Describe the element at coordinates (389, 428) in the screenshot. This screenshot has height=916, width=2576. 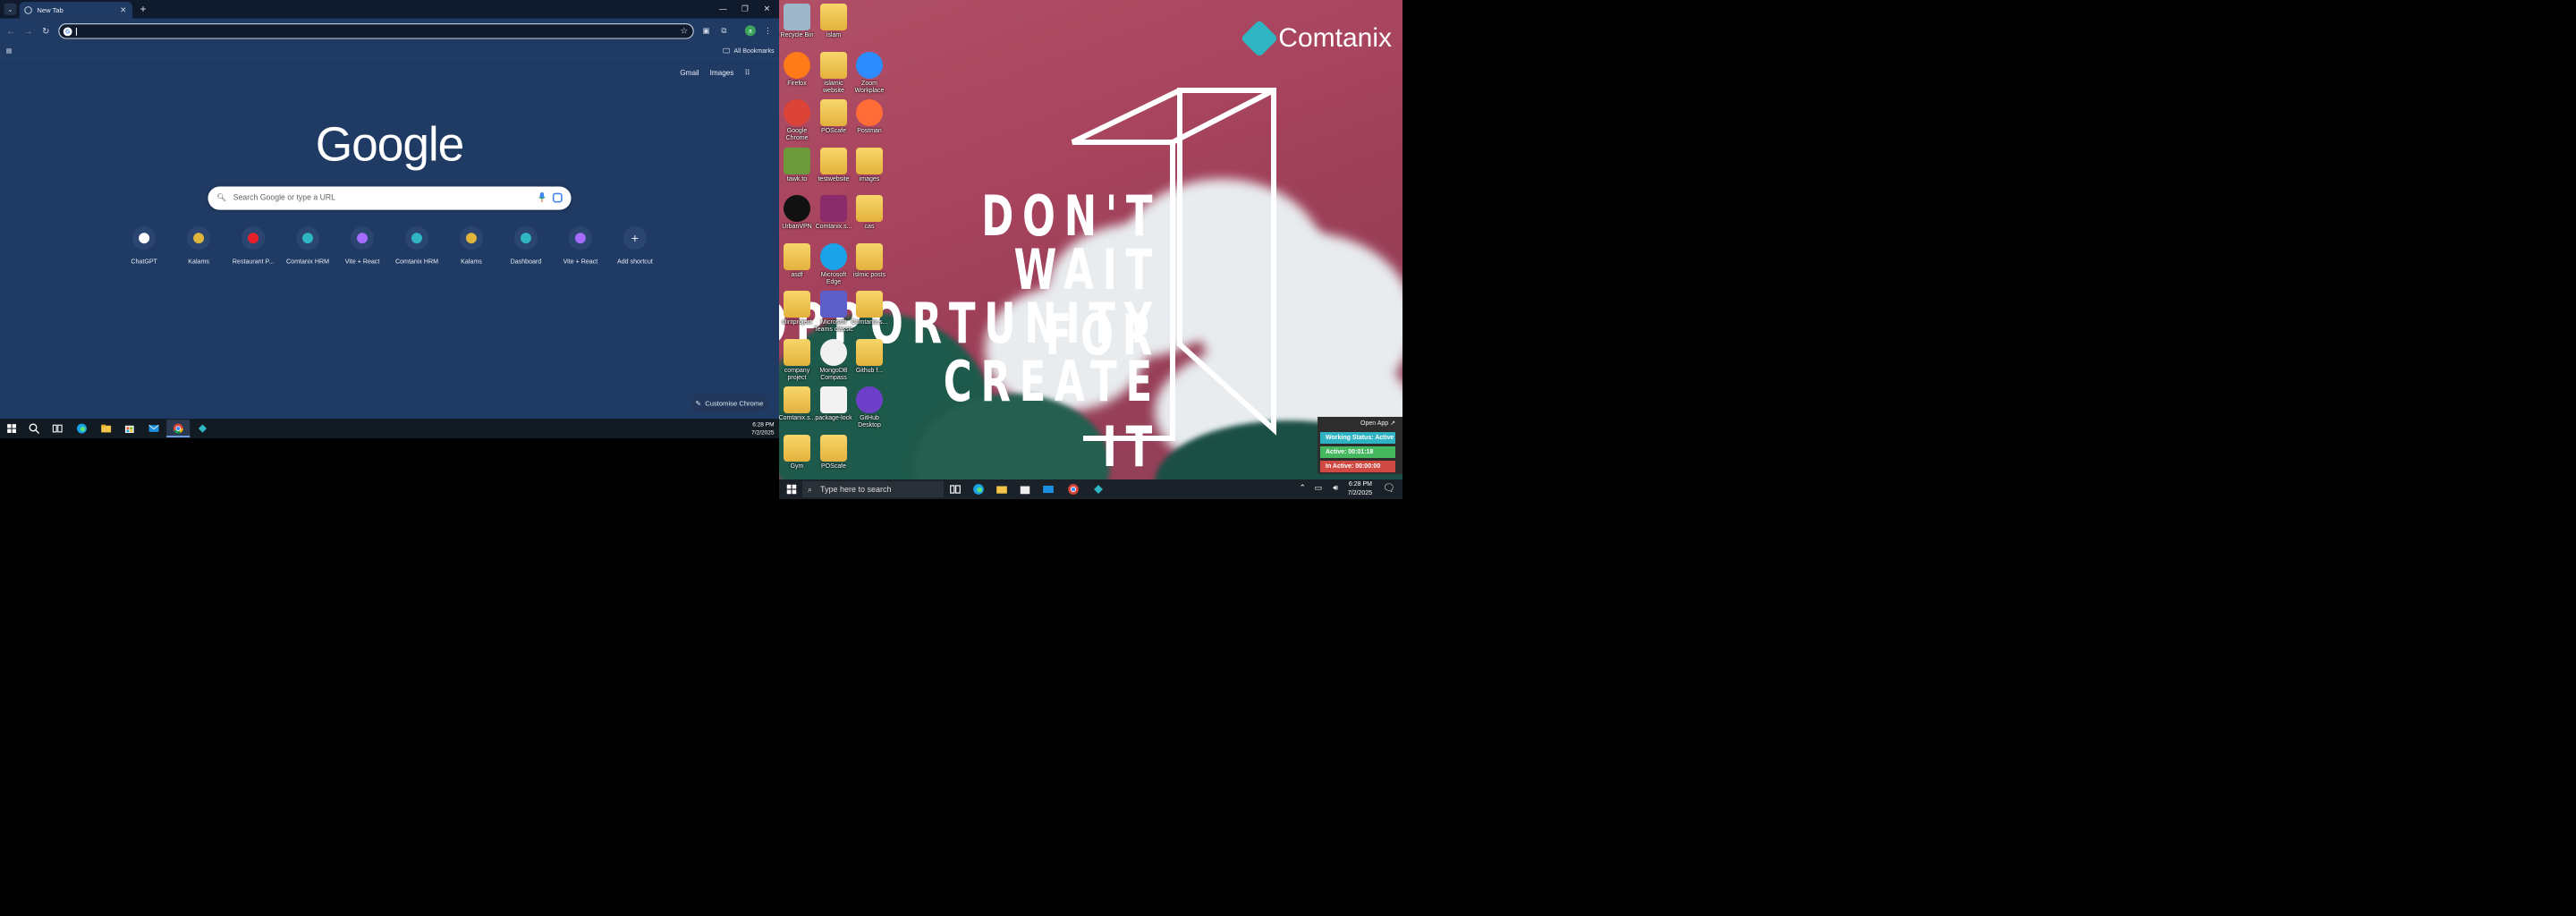
I see `left-taskbar: 6:28 PM 7/2/2025` at that location.